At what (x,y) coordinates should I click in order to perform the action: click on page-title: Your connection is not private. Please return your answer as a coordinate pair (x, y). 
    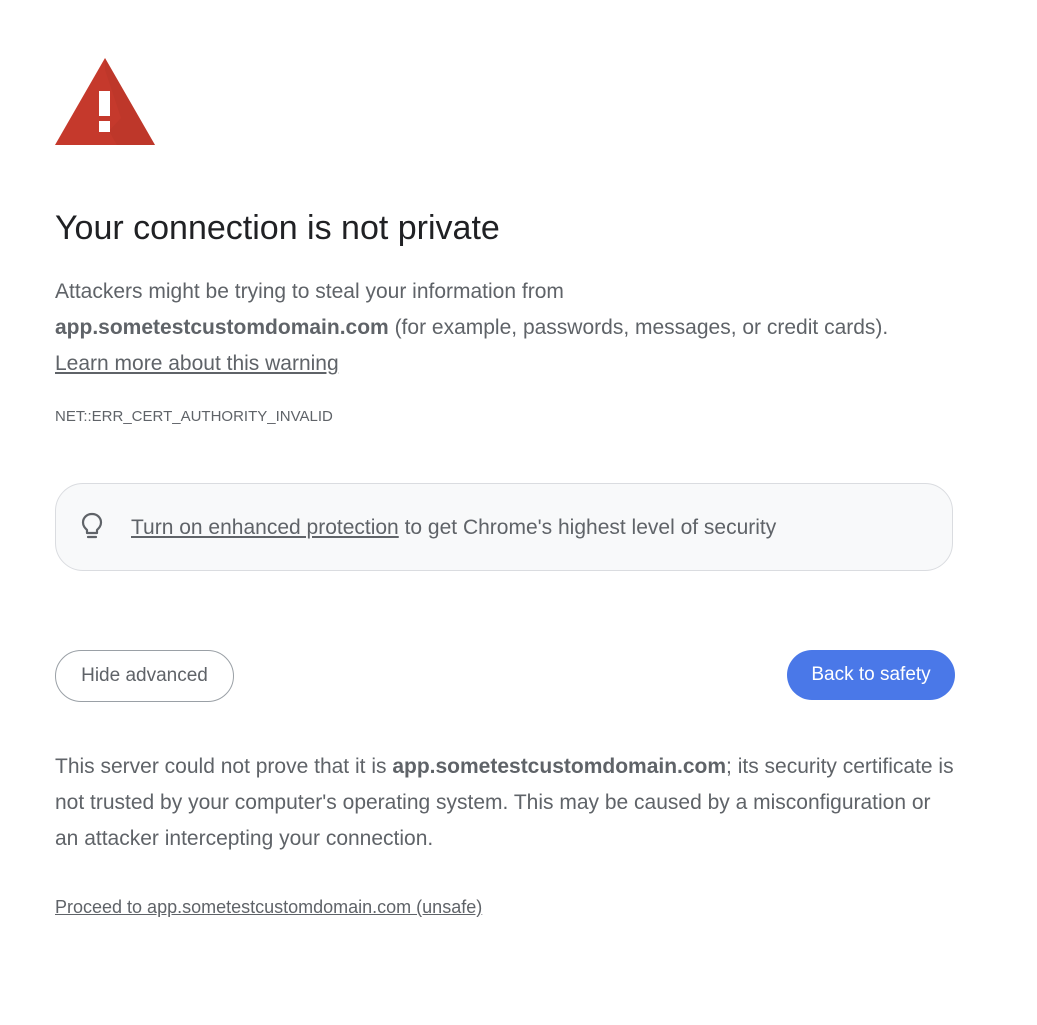
    Looking at the image, I should click on (277, 228).